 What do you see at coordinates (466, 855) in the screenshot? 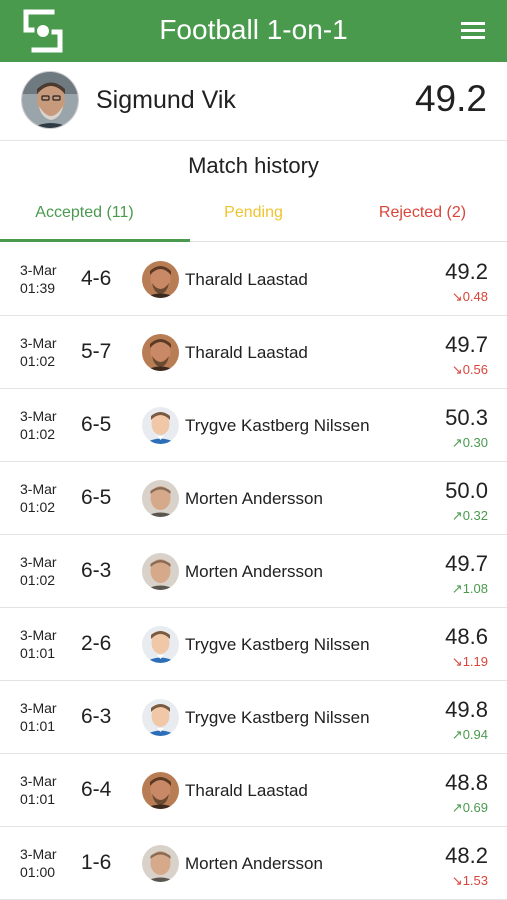
I see `rating-value: 48.2` at bounding box center [466, 855].